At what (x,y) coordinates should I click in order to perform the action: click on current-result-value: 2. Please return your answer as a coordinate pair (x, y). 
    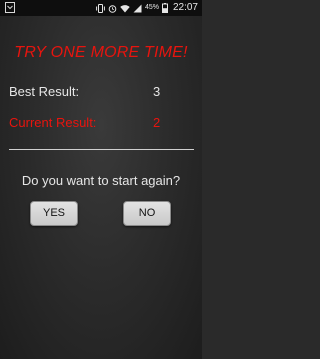
    Looking at the image, I should click on (157, 122).